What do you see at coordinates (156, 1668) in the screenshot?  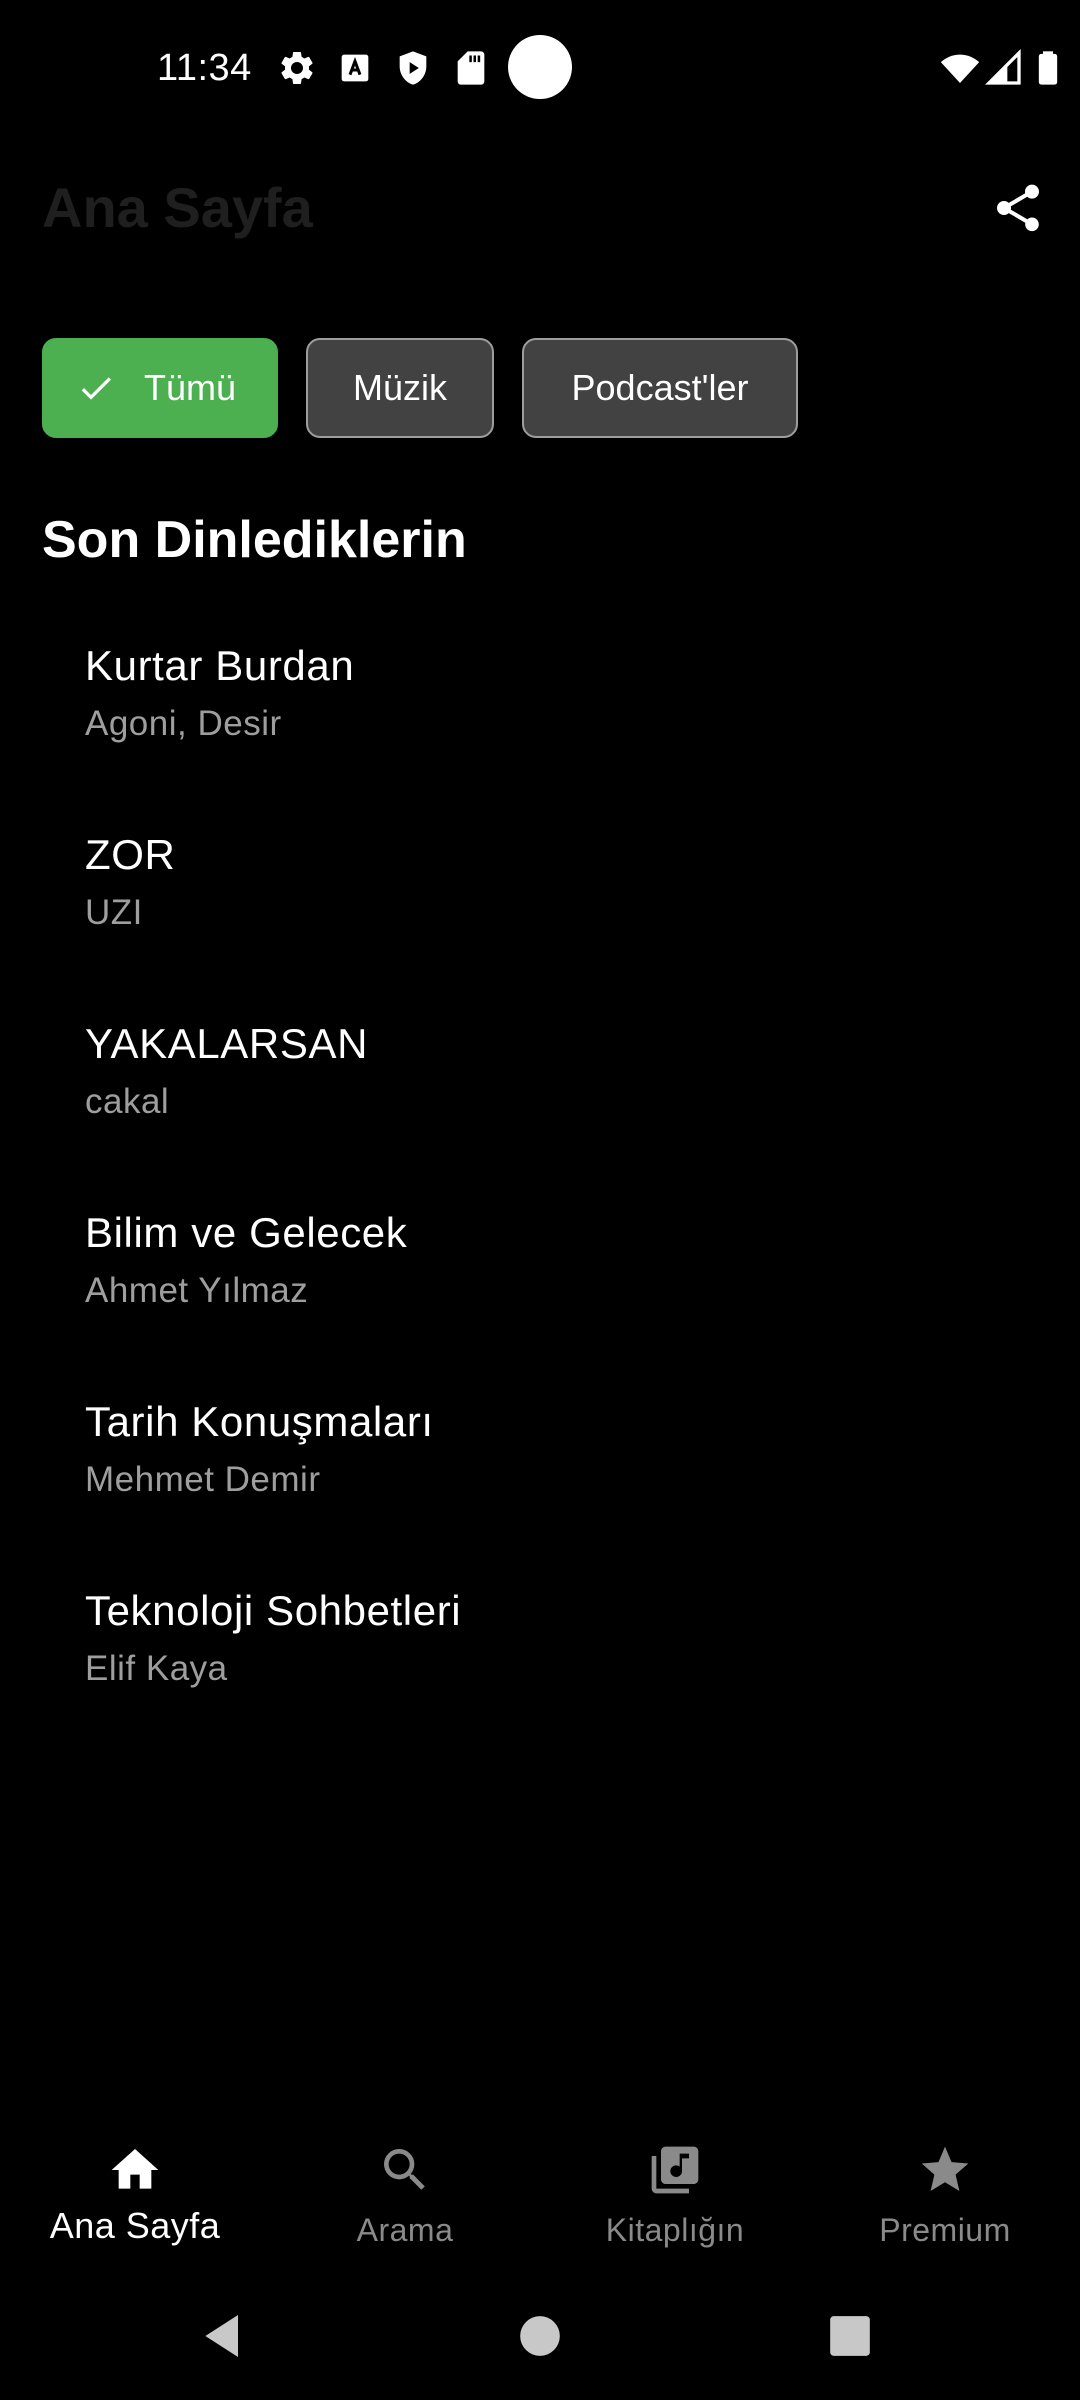 I see `item-subtitle: Elif Kaya` at bounding box center [156, 1668].